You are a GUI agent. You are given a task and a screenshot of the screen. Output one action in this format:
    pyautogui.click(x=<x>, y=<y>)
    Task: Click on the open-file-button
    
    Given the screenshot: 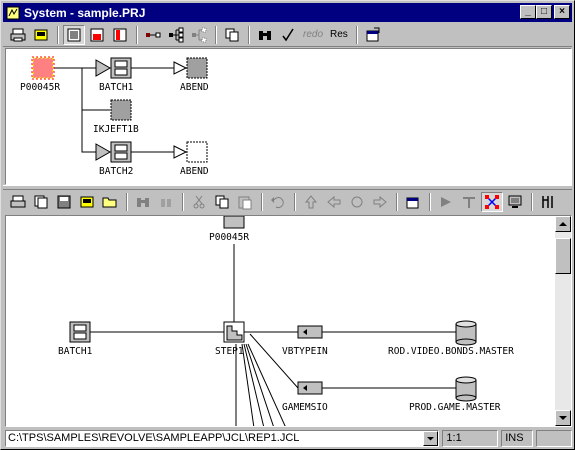 What is the action you would take?
    pyautogui.click(x=87, y=202)
    